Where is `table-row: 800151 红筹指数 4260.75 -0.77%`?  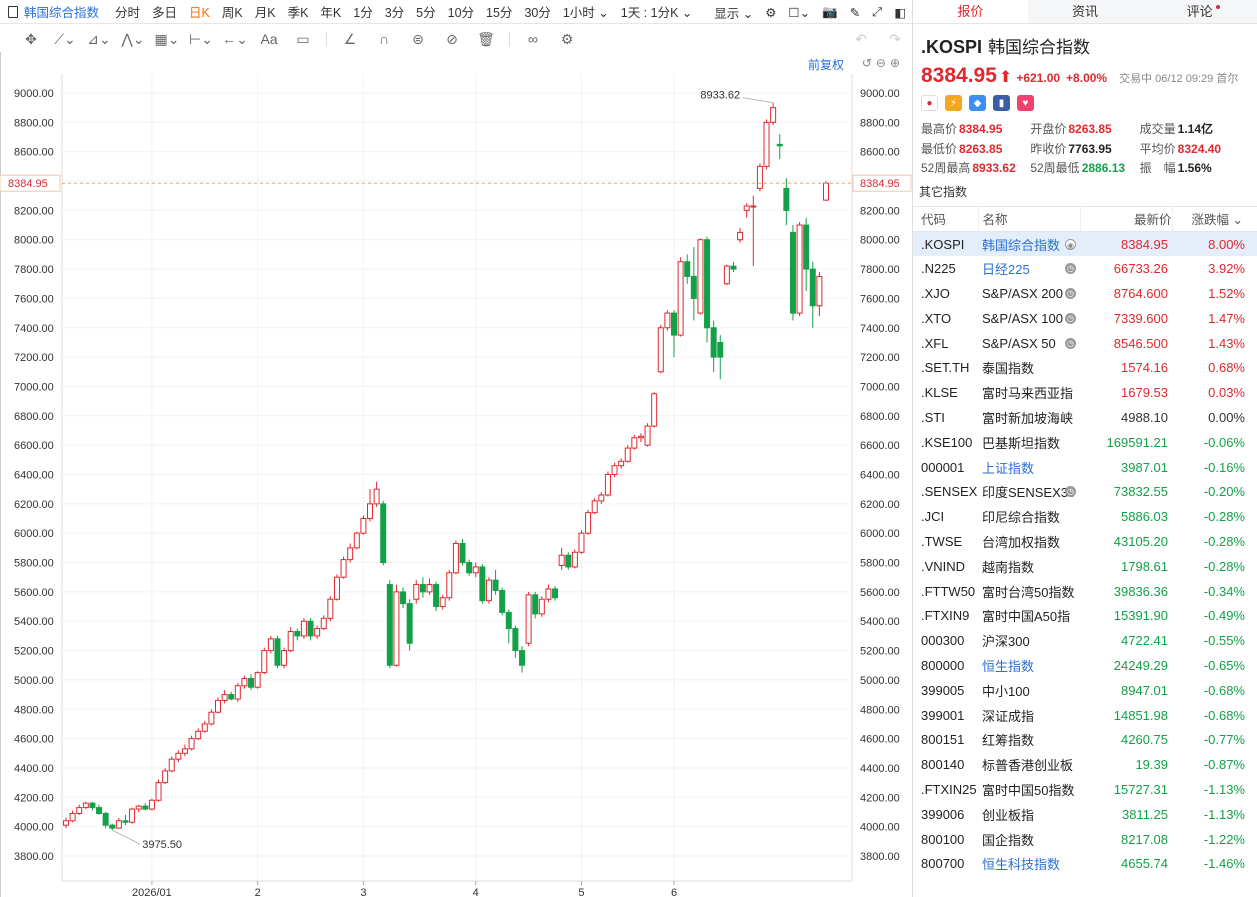 table-row: 800151 红筹指数 4260.75 -0.77% is located at coordinates (1085, 739).